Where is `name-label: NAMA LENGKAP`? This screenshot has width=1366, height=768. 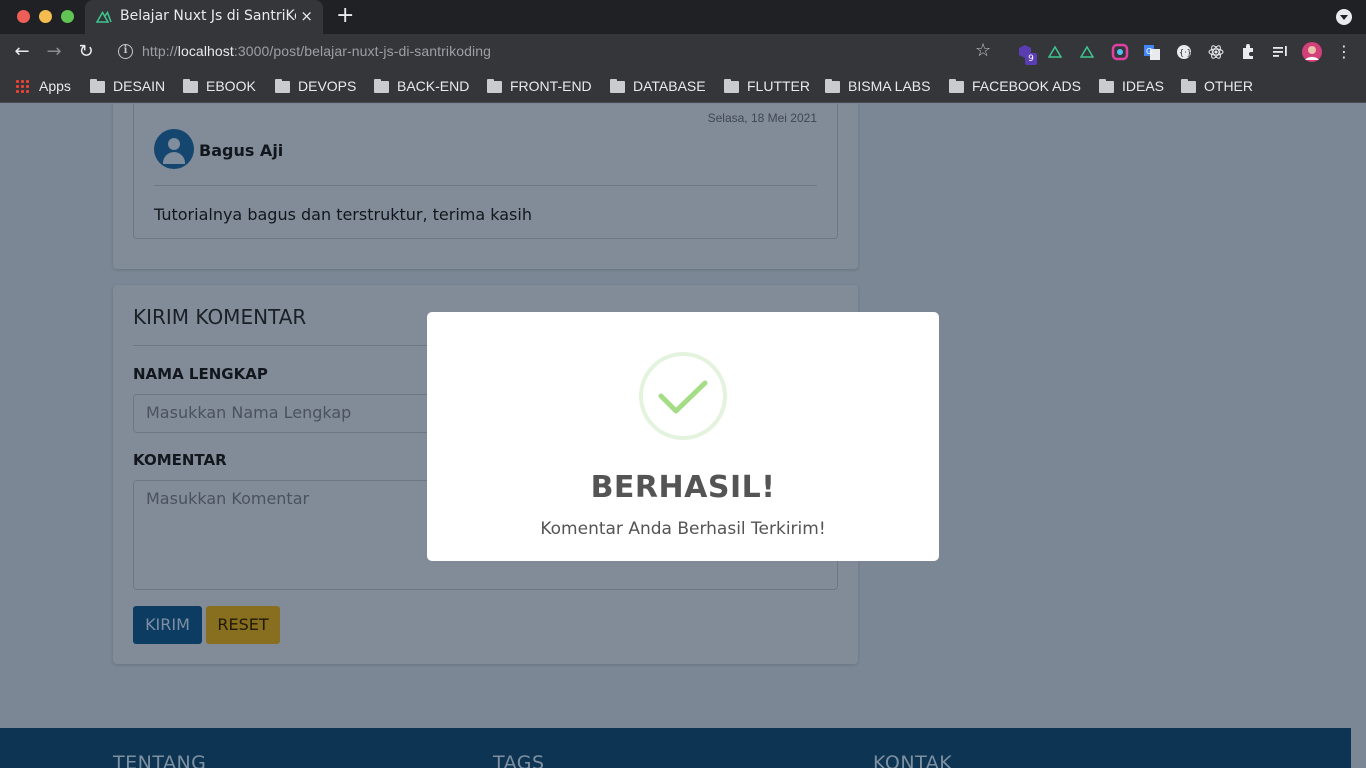 name-label: NAMA LENGKAP is located at coordinates (200, 374).